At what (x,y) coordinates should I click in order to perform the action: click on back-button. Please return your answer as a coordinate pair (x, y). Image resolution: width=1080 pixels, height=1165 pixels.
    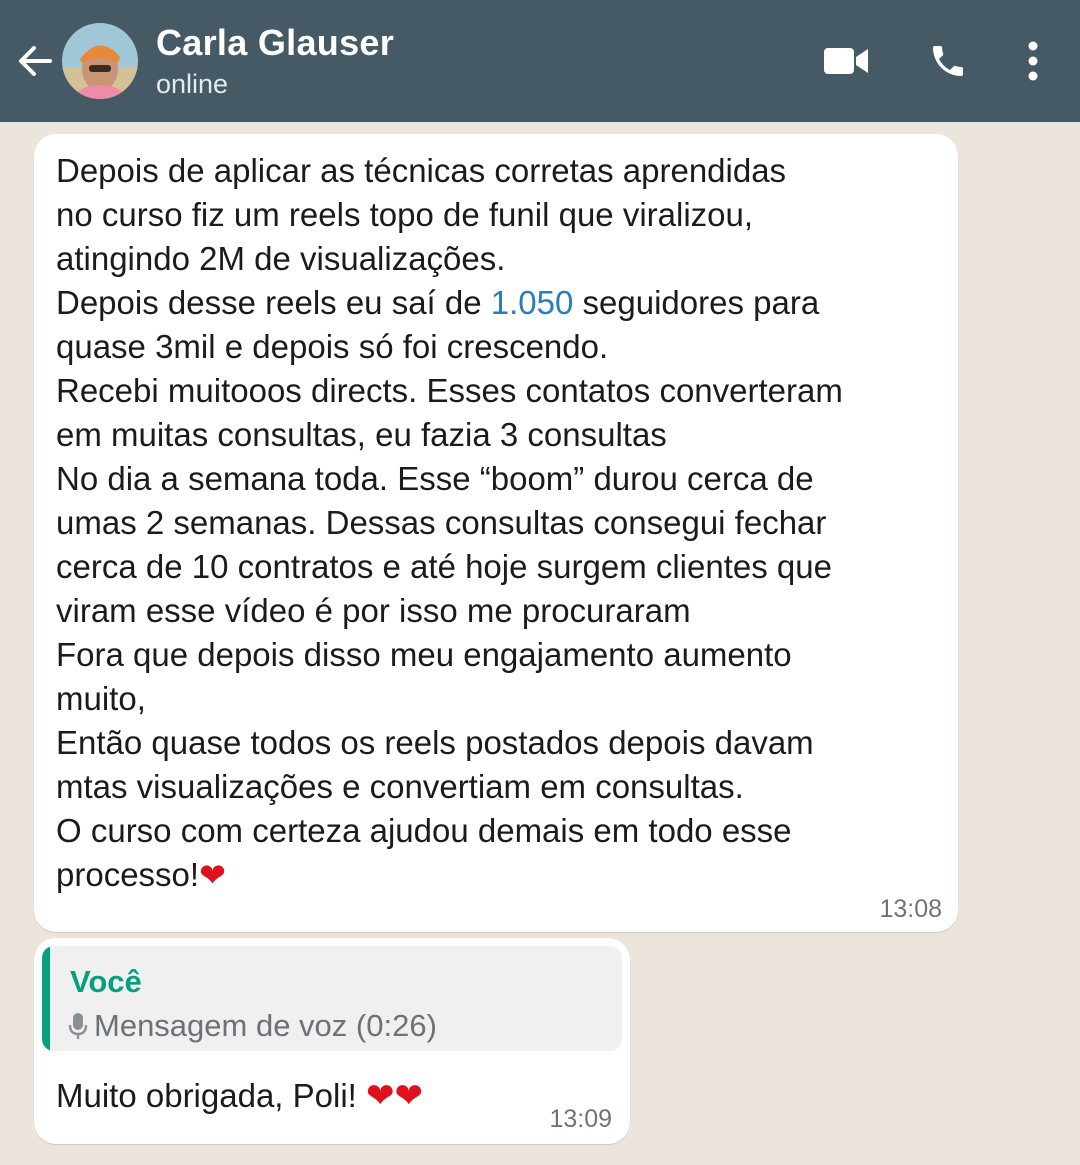
    Looking at the image, I should click on (35, 61).